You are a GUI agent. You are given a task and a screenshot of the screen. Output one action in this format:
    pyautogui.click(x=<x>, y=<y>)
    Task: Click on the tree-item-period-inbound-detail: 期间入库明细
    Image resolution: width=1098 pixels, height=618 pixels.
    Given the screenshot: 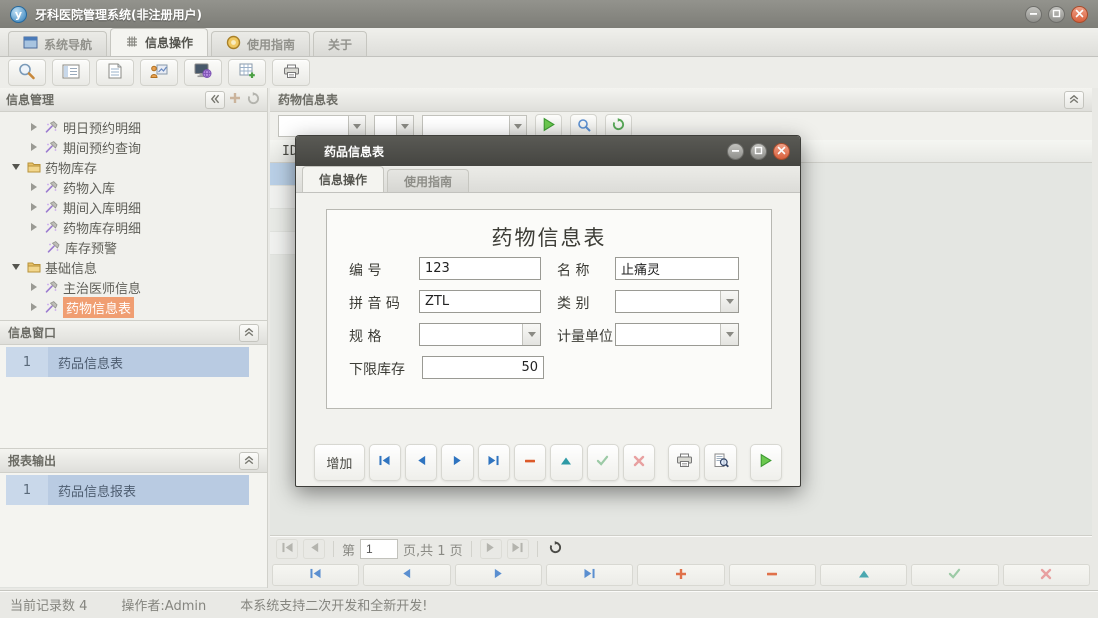 What is the action you would take?
    pyautogui.click(x=133, y=207)
    